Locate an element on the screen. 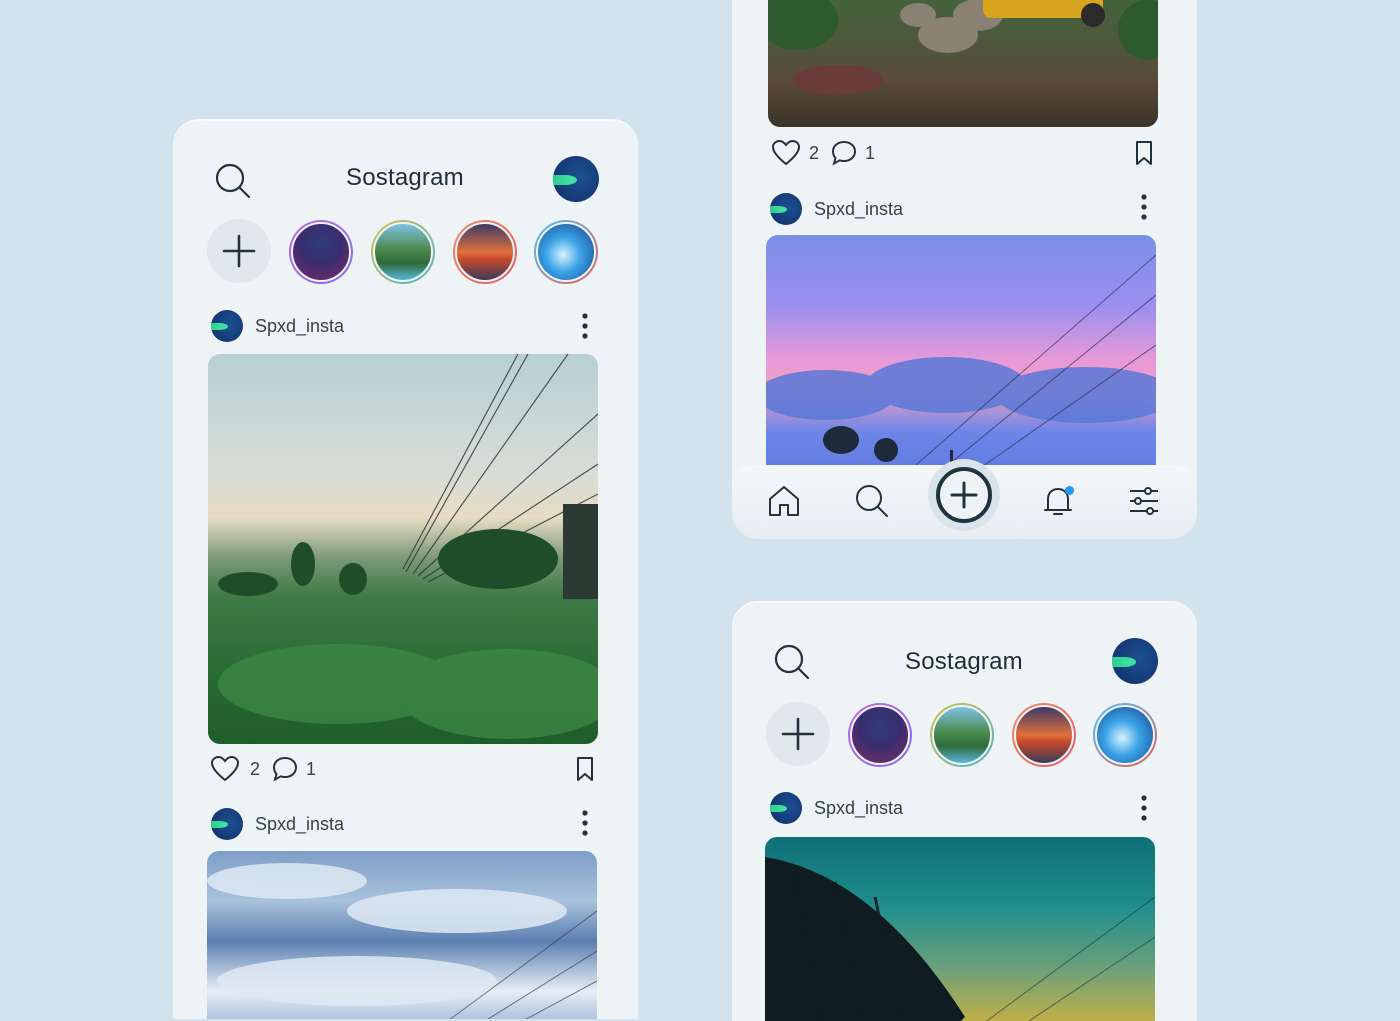 This screenshot has width=1400, height=1021. post-photo-field is located at coordinates (403, 549).